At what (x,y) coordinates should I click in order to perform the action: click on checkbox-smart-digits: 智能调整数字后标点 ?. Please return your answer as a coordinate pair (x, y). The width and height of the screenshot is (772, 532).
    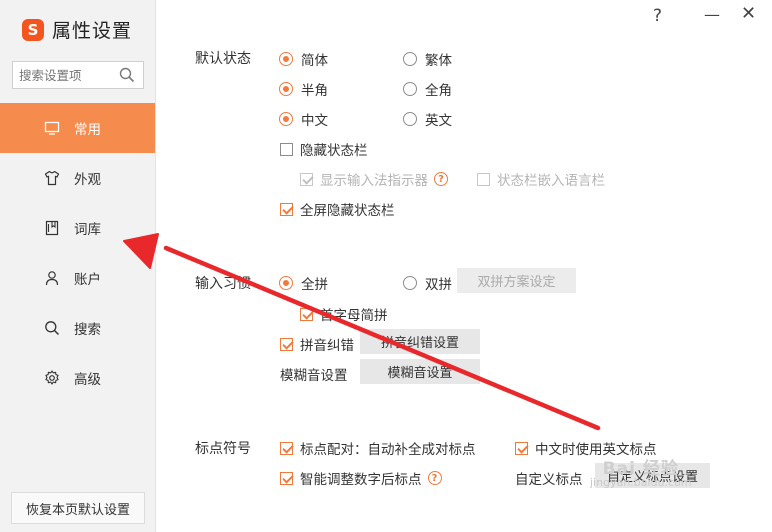
    Looking at the image, I should click on (361, 478).